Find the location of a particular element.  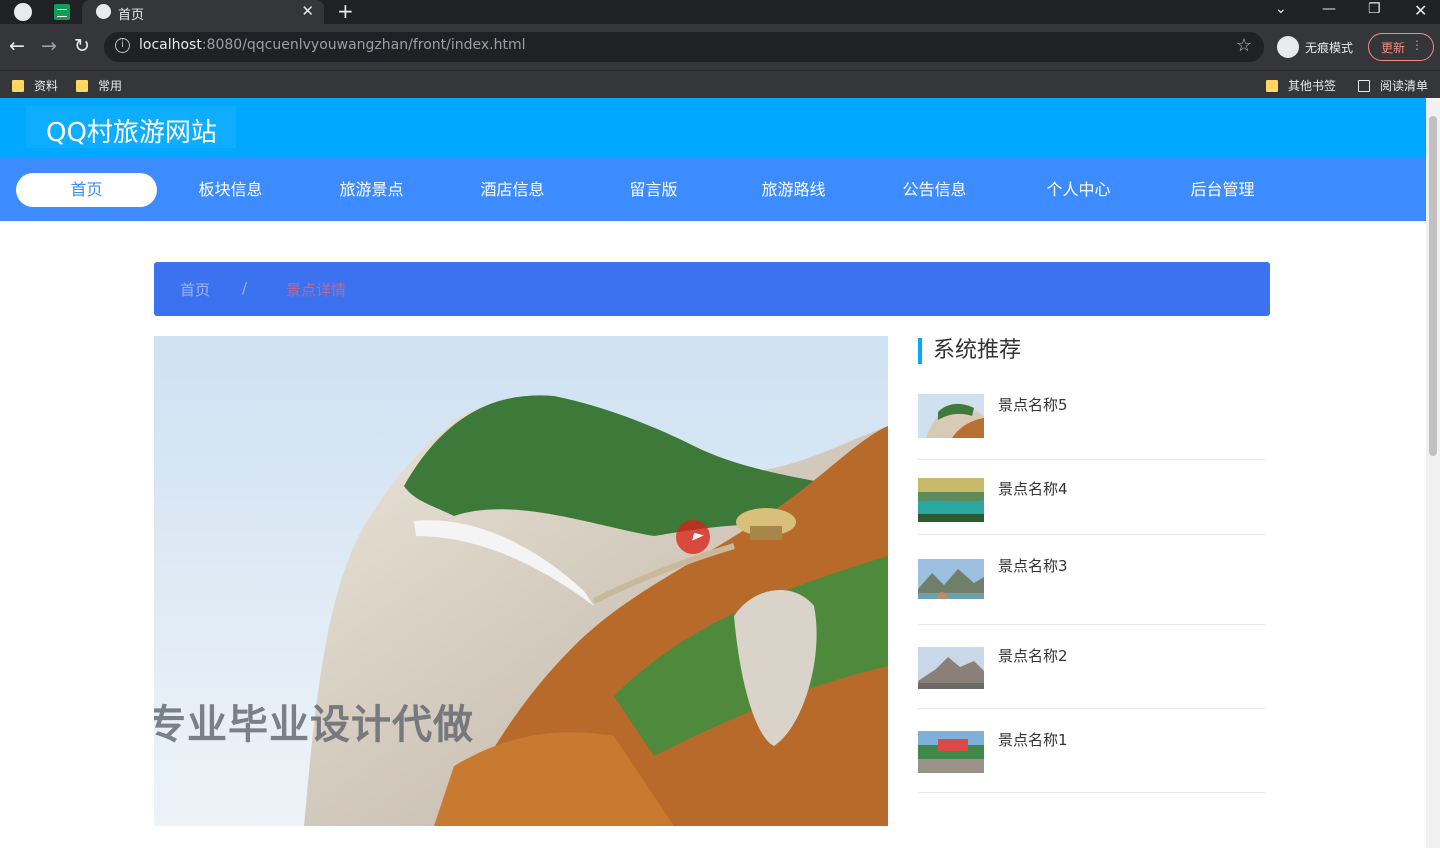

attraction-name: 景点名称3 is located at coordinates (1033, 565).